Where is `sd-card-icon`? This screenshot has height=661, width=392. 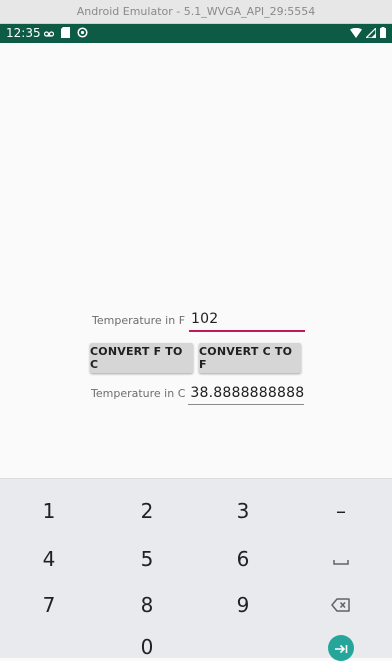
sd-card-icon is located at coordinates (65, 34).